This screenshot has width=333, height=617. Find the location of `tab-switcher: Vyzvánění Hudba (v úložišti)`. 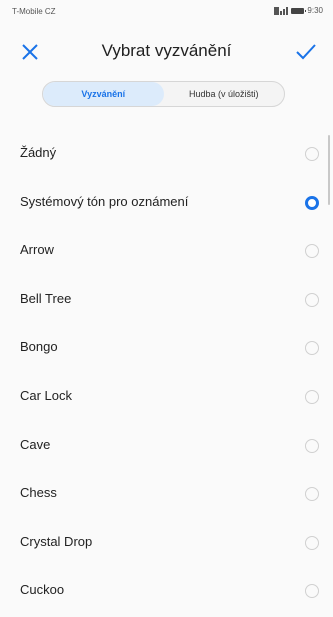

tab-switcher: Vyzvánění Hudba (v úložišti) is located at coordinates (163, 94).